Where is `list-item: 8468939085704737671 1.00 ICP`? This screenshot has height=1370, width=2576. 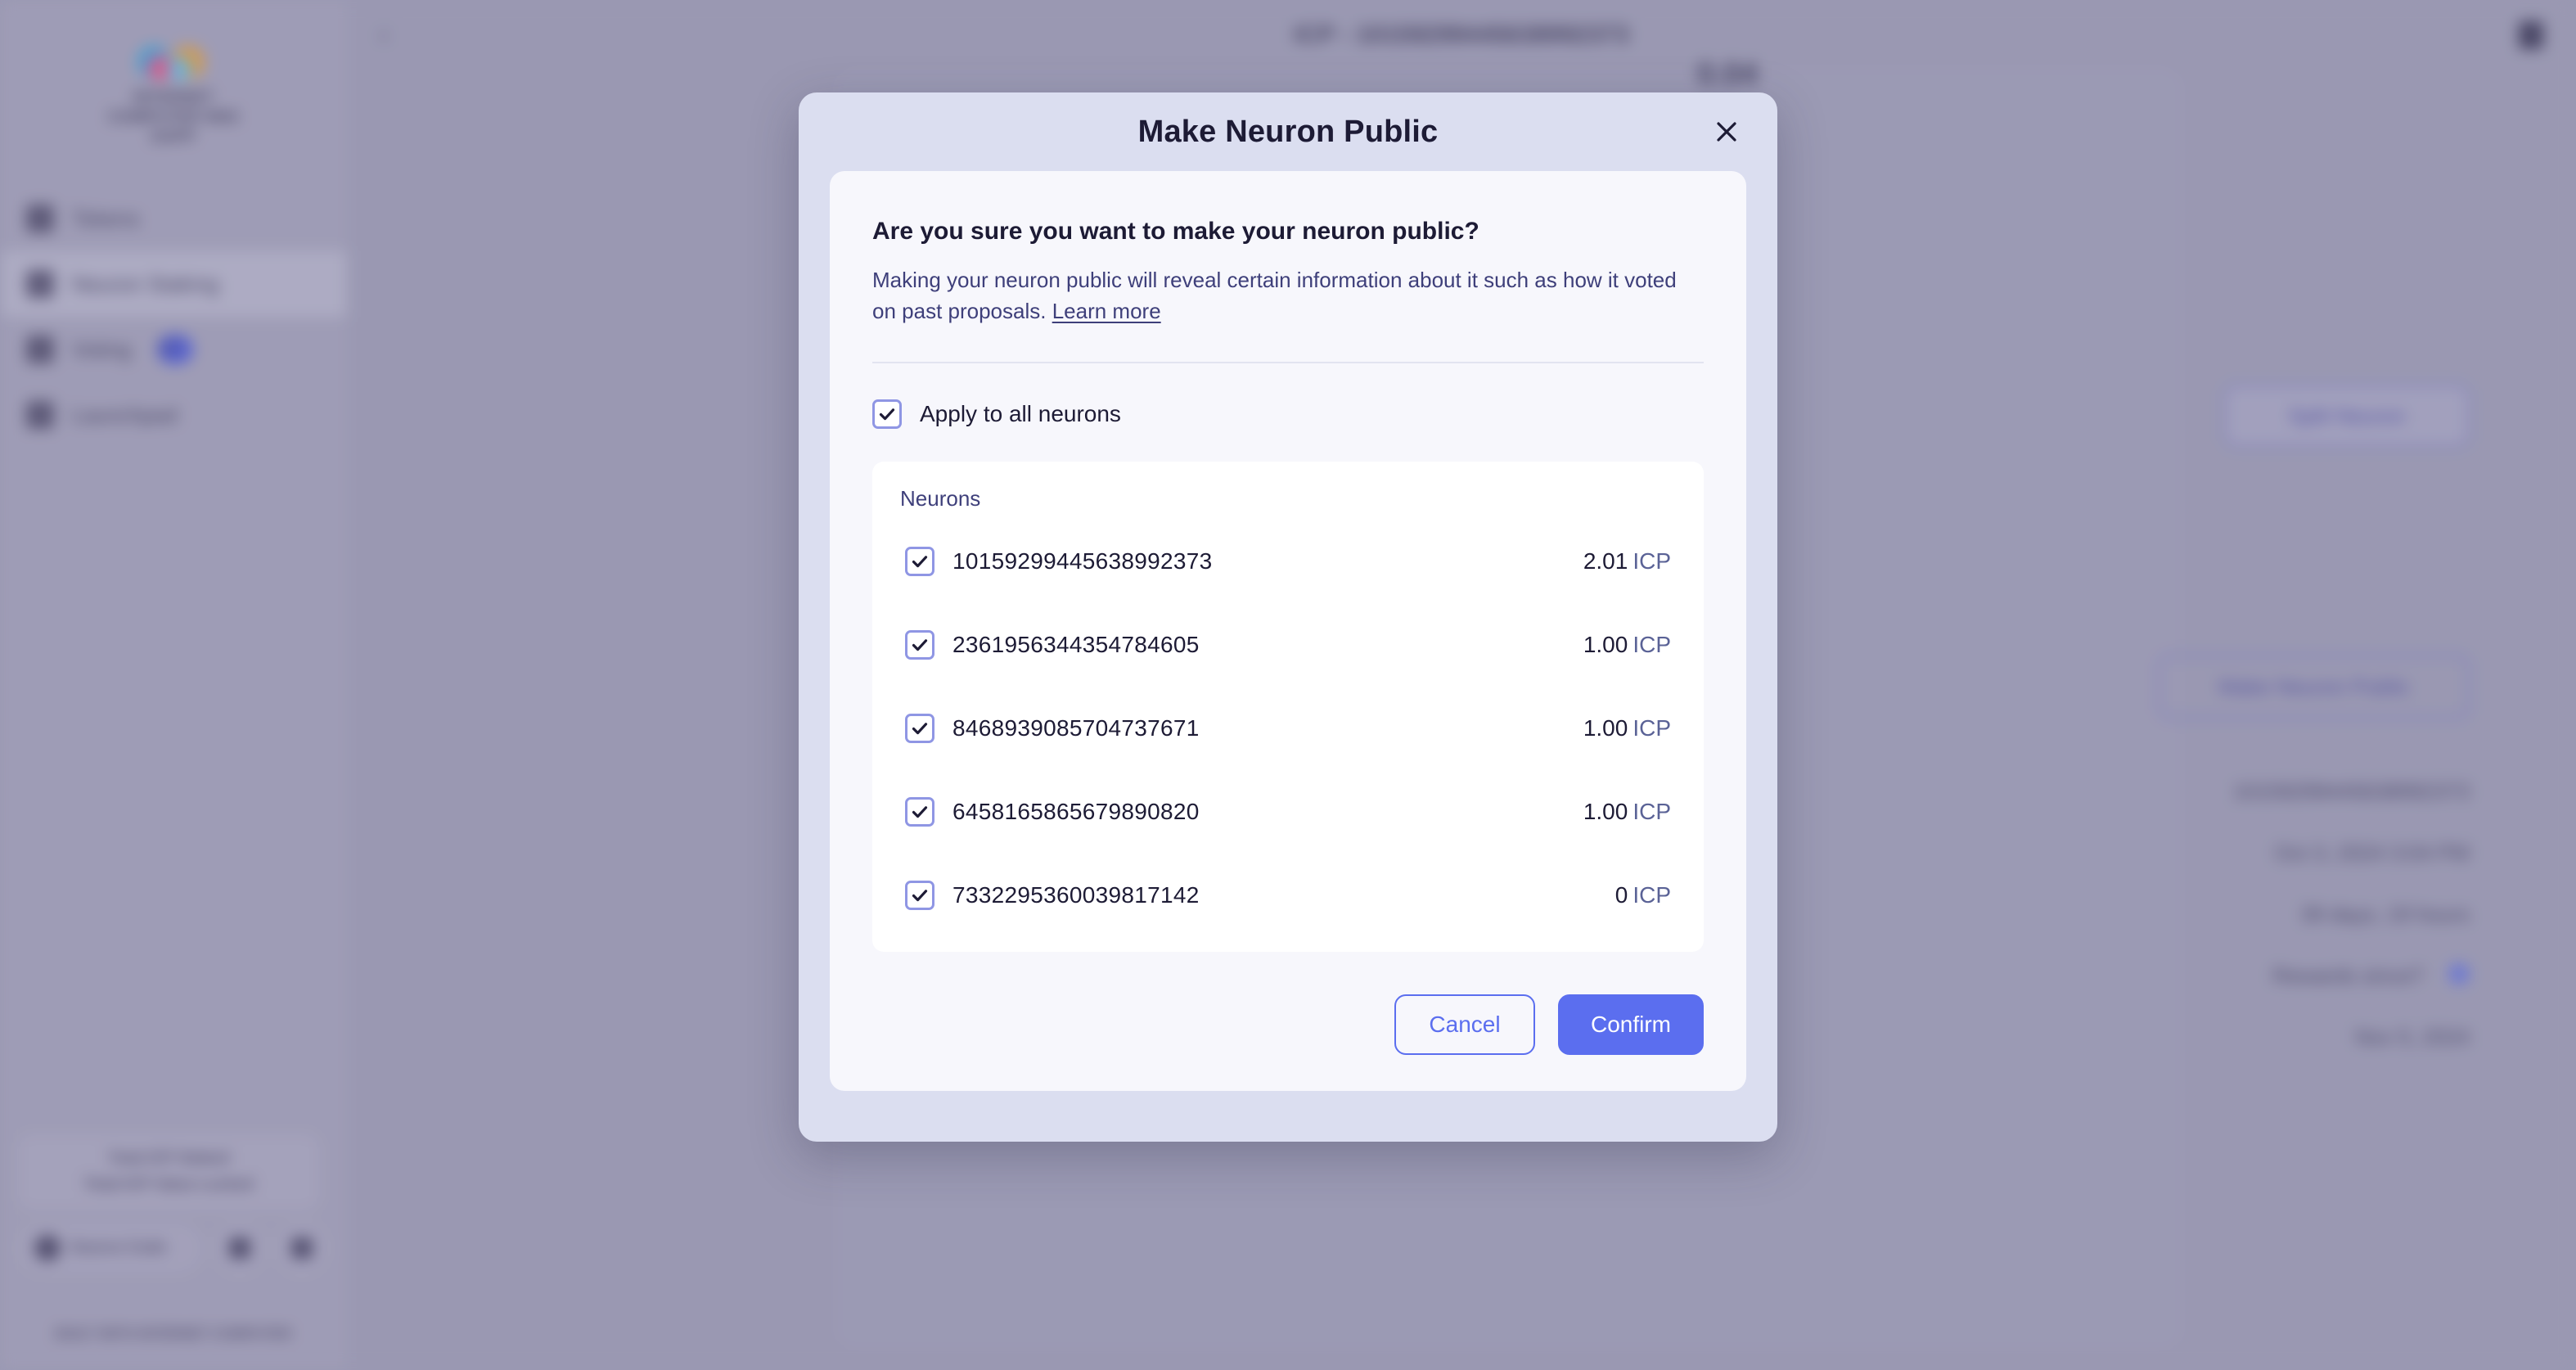
list-item: 8468939085704737671 1.00 ICP is located at coordinates (1288, 728).